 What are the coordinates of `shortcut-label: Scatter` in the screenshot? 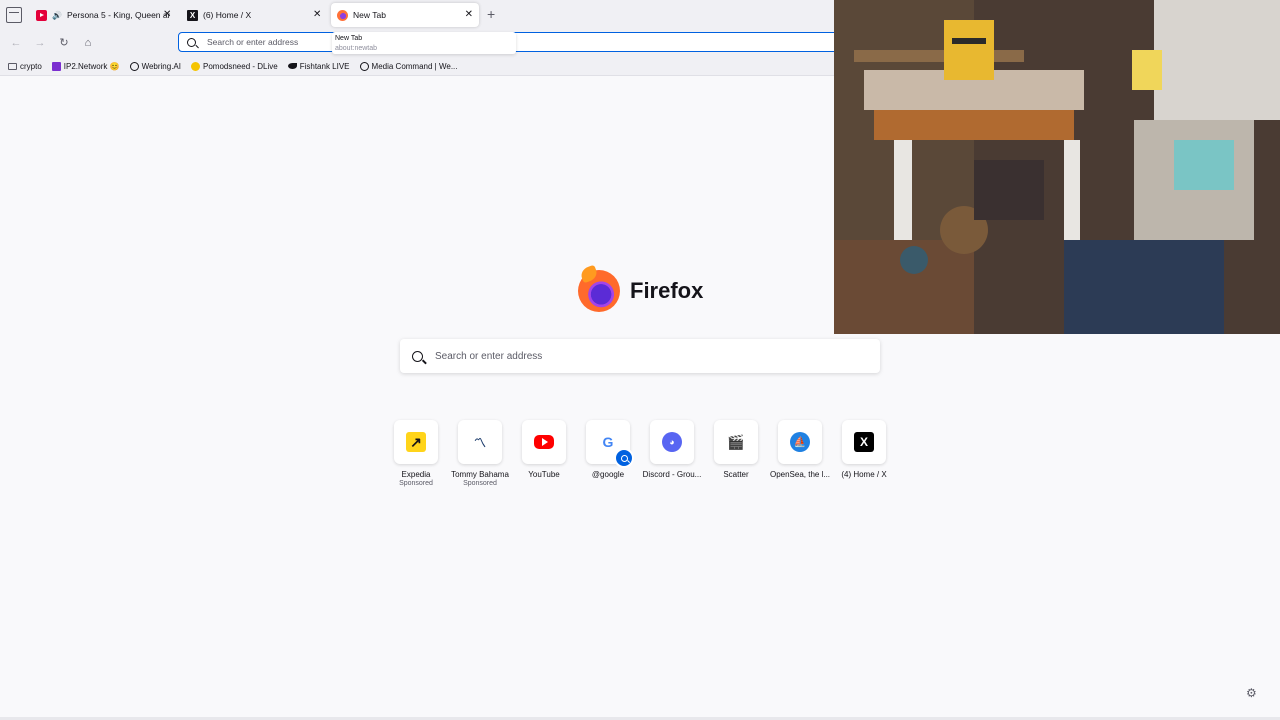 It's located at (736, 474).